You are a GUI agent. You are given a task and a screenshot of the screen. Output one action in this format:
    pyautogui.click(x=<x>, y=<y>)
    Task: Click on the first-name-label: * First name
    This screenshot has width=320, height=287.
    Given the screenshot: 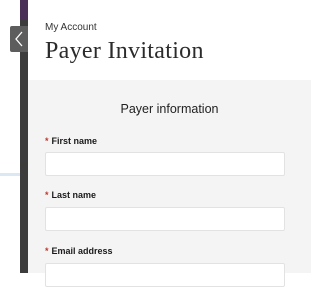 What is the action you would take?
    pyautogui.click(x=71, y=141)
    